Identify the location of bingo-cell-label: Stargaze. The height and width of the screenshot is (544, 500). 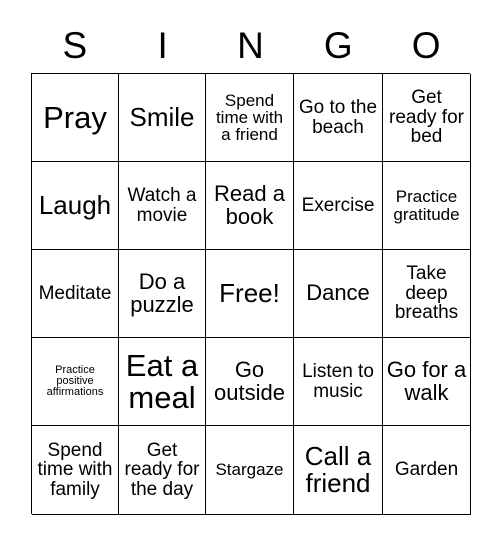
(249, 470).